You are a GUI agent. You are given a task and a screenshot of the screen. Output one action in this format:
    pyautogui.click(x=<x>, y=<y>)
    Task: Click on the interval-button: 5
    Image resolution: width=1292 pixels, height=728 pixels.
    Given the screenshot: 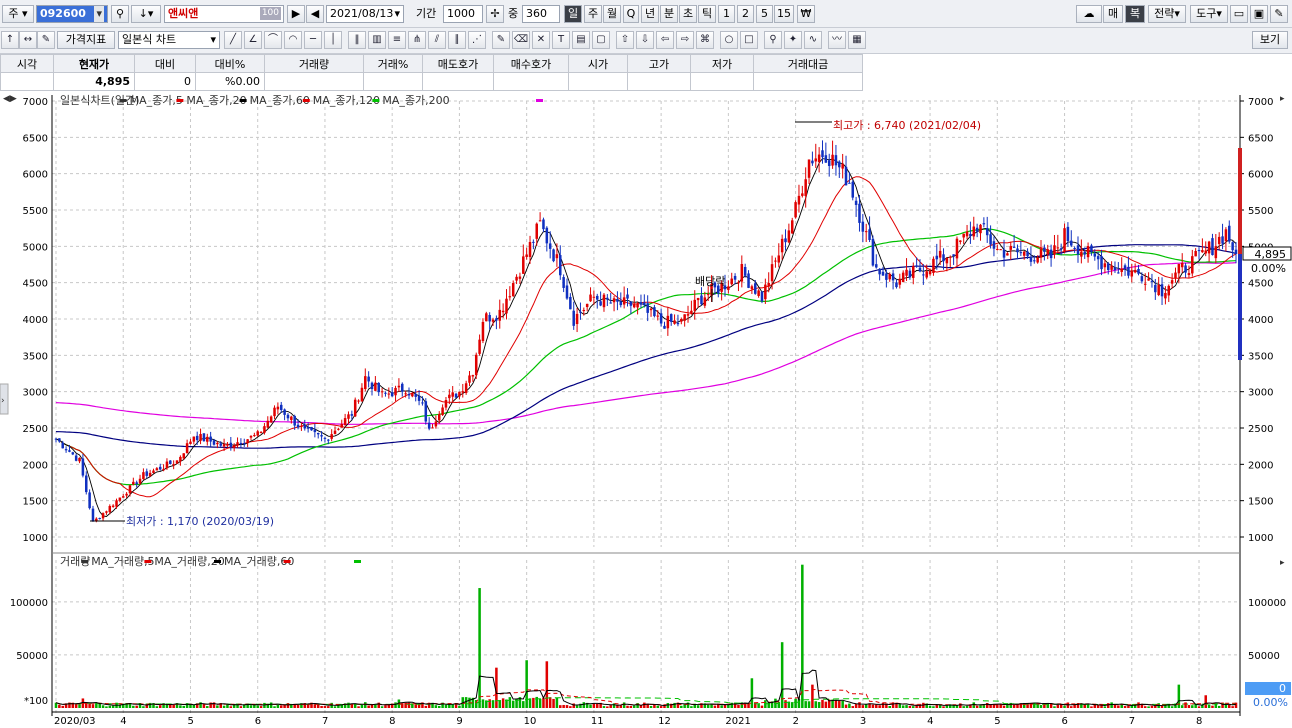 What is the action you would take?
    pyautogui.click(x=764, y=14)
    